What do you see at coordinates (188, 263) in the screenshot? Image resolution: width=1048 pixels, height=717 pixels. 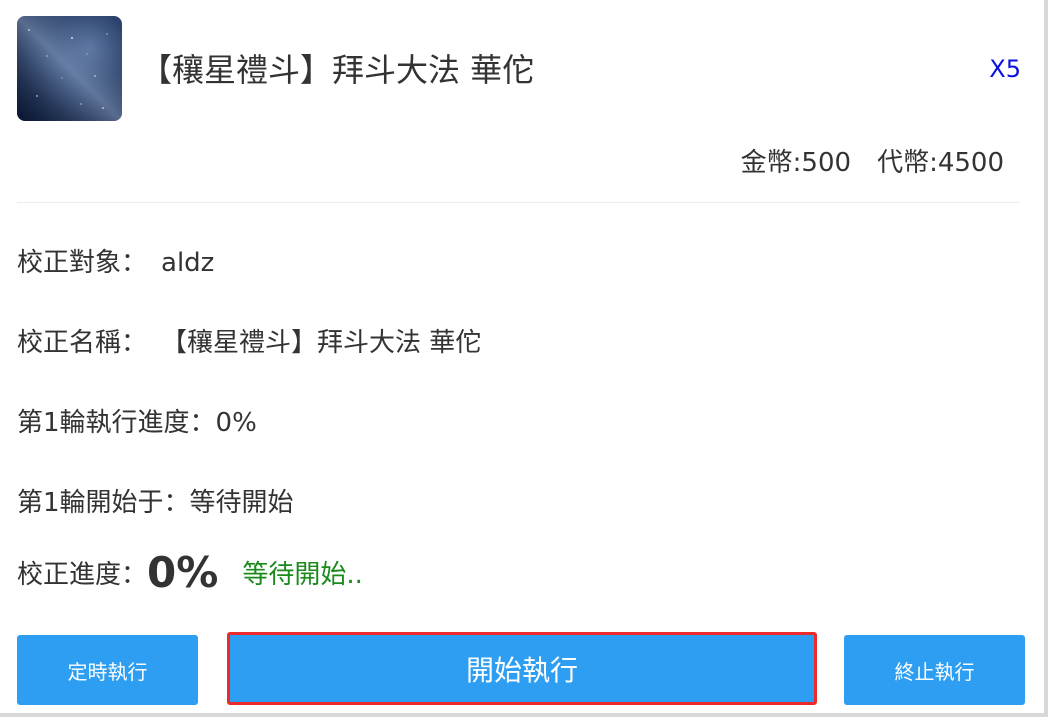 I see `target-value: aldz` at bounding box center [188, 263].